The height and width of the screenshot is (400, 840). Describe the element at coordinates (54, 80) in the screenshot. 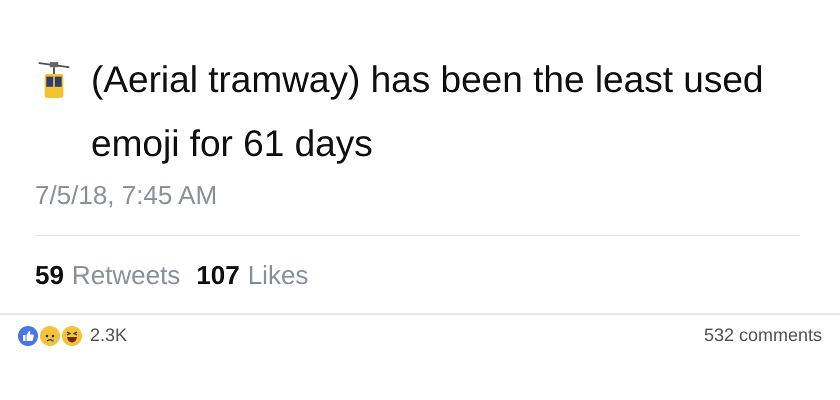

I see `aerial-tramway-icon` at that location.